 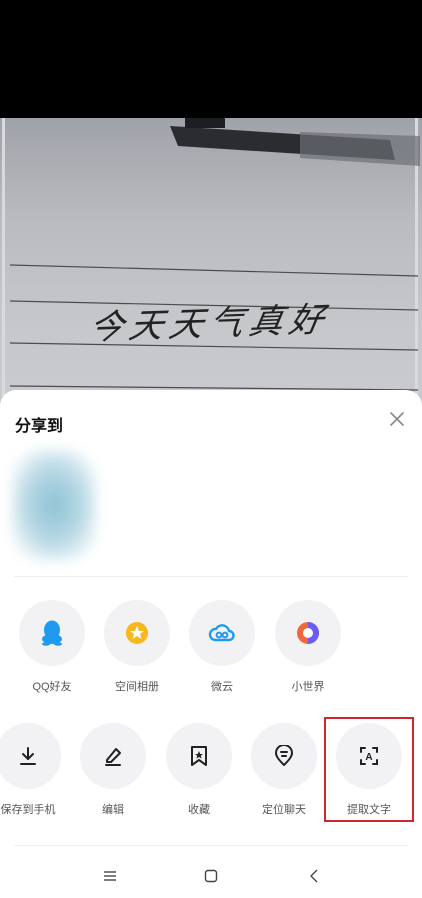 I want to click on menu-button, so click(x=110, y=876).